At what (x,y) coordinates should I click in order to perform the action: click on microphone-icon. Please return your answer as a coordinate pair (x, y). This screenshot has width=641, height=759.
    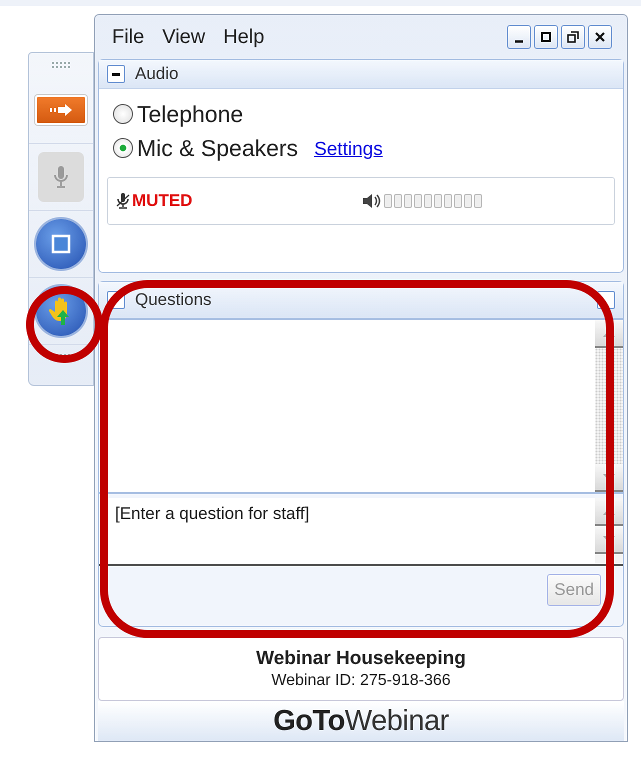
    Looking at the image, I should click on (61, 177).